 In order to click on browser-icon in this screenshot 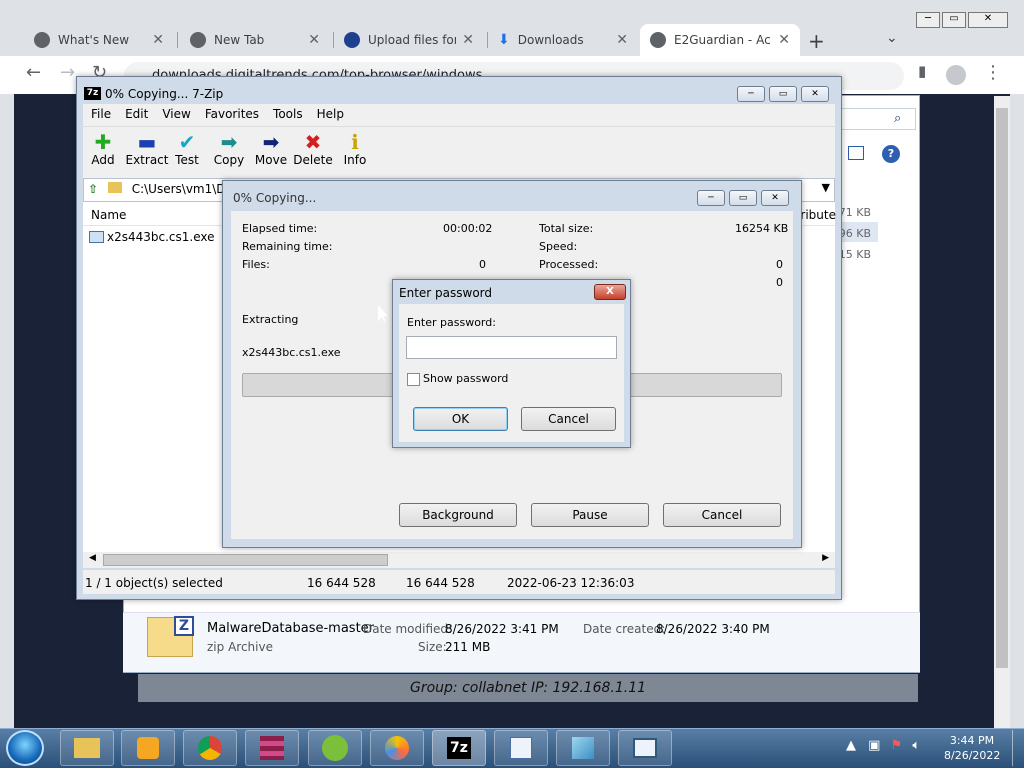, I will do `click(397, 748)`.